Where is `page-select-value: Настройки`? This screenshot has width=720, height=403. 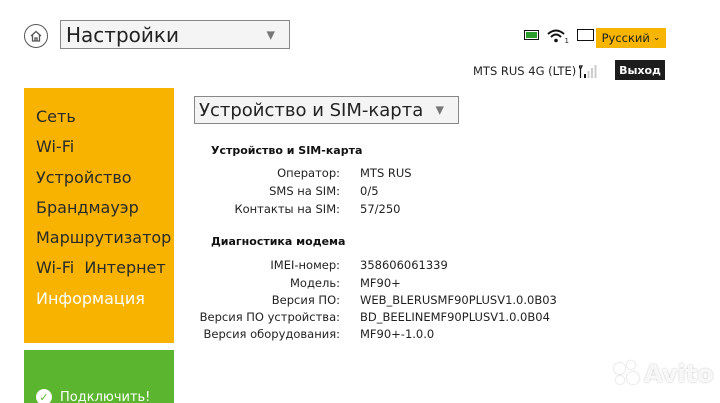 page-select-value: Настройки is located at coordinates (122, 34).